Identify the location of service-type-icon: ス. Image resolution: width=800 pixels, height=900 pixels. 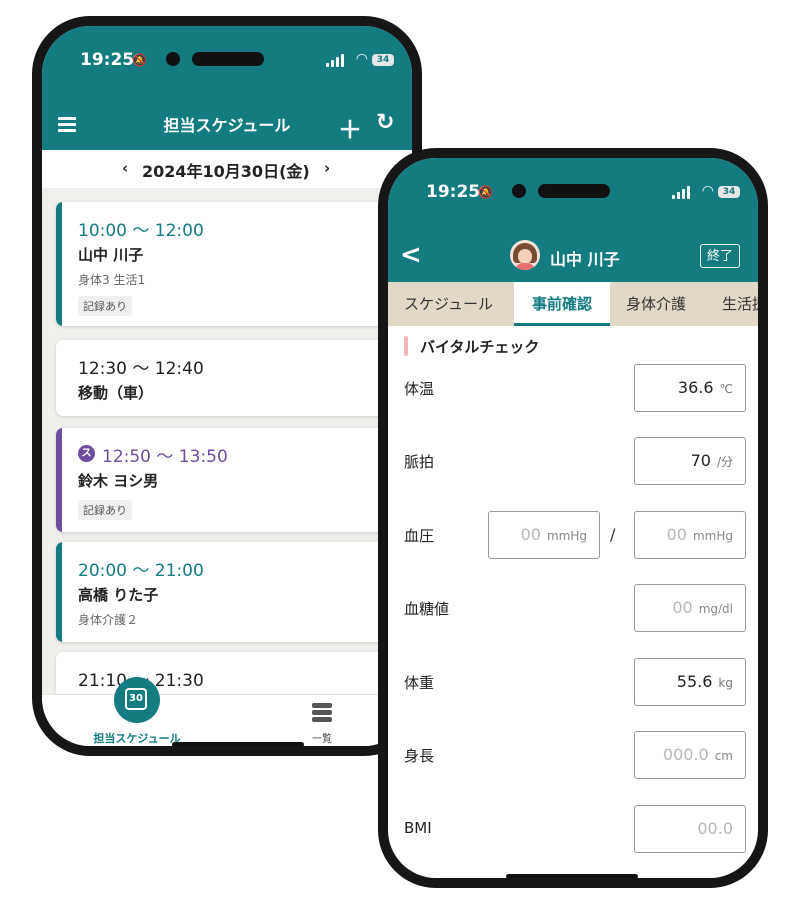
(86, 453).